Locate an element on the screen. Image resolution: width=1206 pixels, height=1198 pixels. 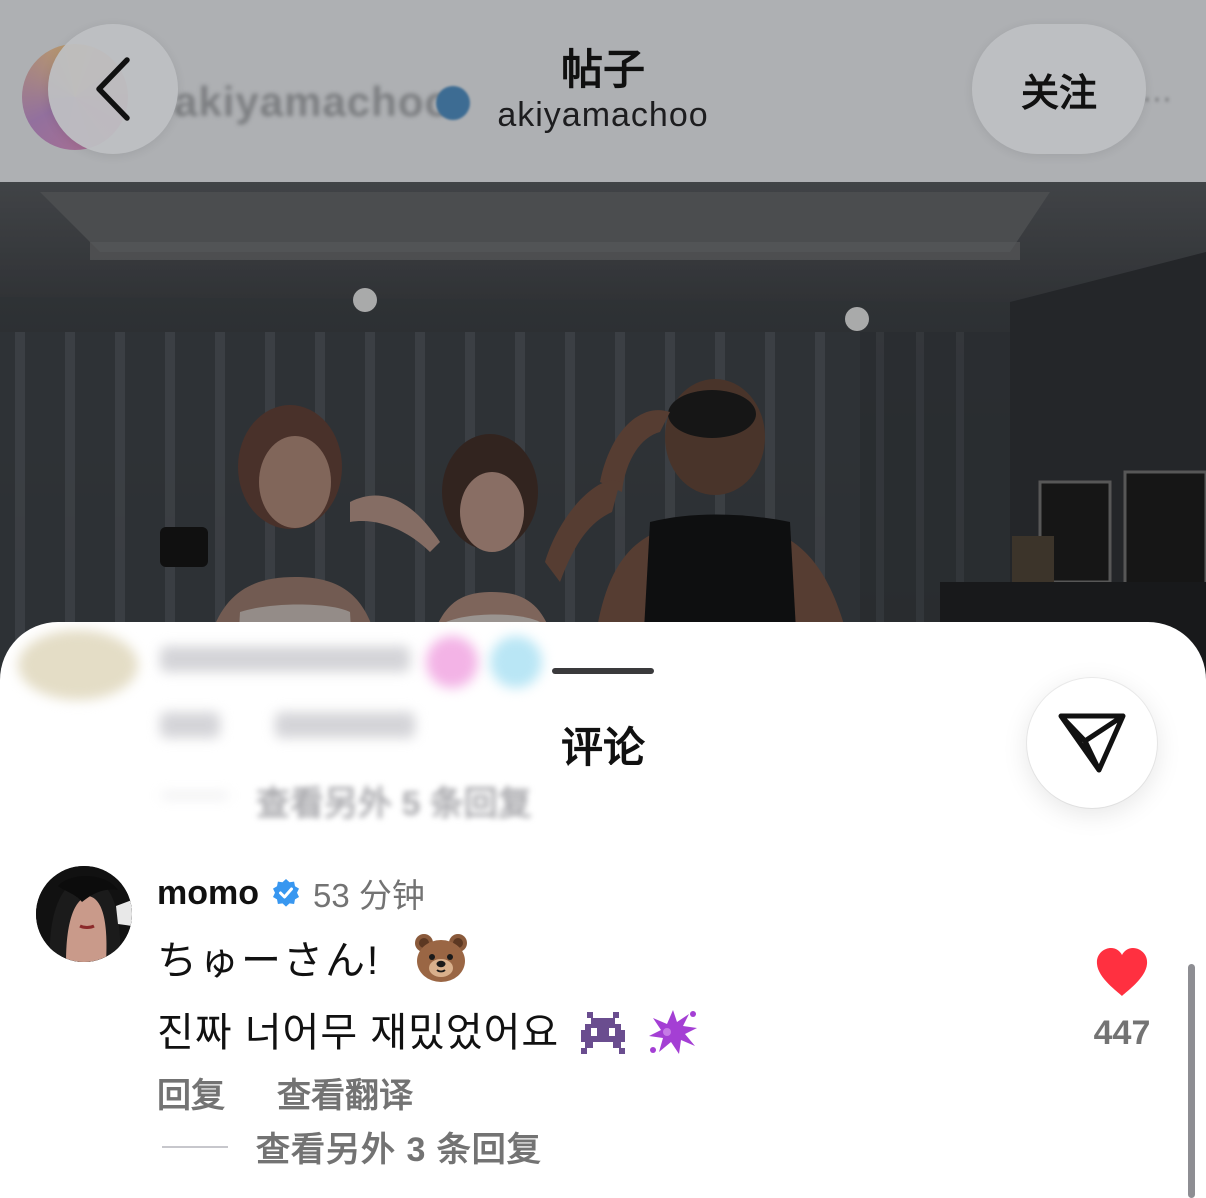
replies-divider-line is located at coordinates (195, 1146).